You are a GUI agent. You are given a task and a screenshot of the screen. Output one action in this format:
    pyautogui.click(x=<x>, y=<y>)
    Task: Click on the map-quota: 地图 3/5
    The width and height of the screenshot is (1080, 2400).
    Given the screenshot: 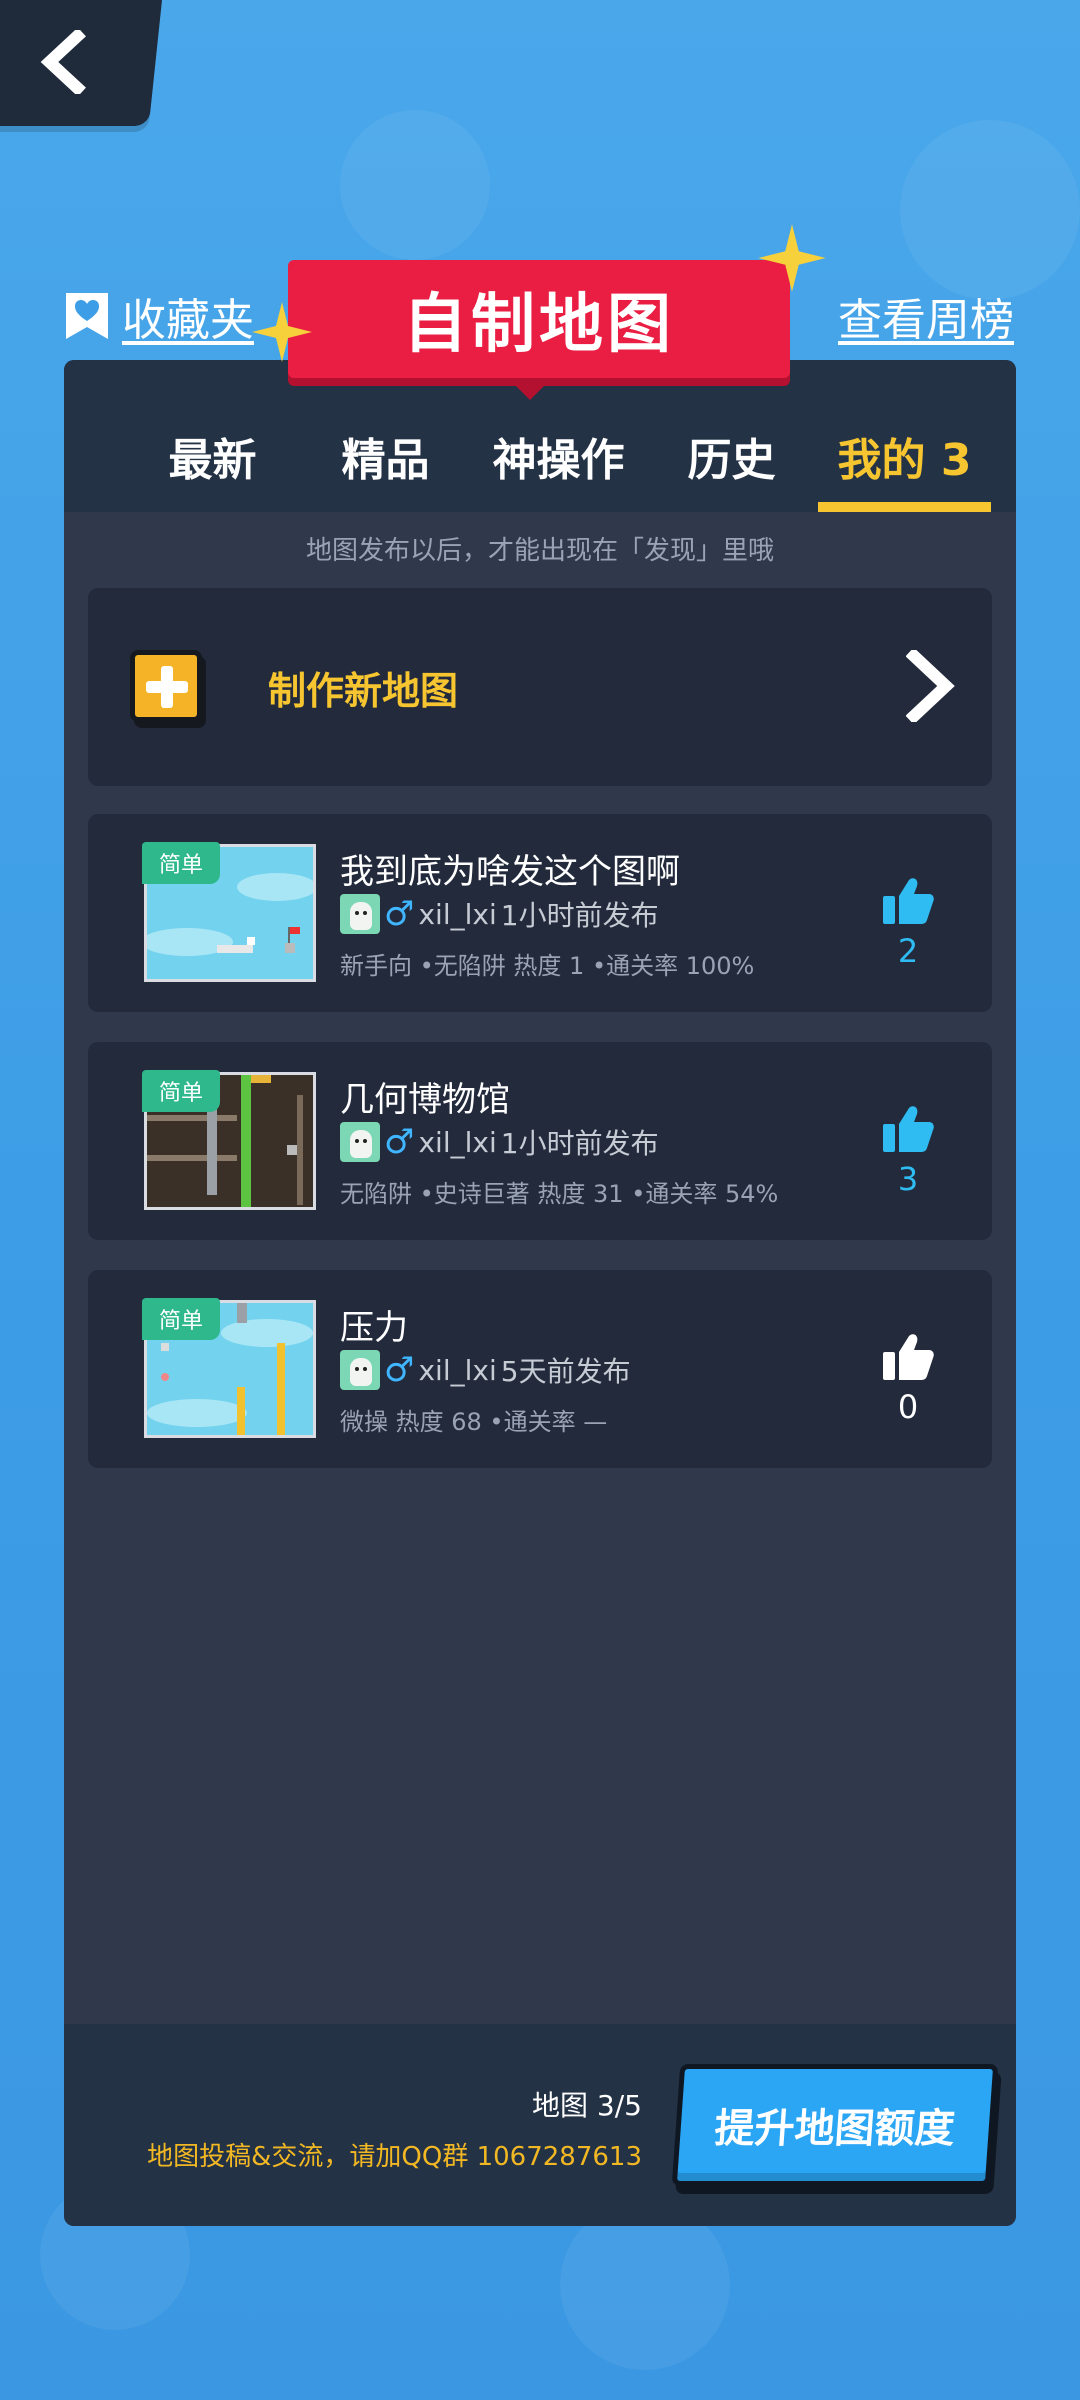 What is the action you would take?
    pyautogui.click(x=587, y=2105)
    